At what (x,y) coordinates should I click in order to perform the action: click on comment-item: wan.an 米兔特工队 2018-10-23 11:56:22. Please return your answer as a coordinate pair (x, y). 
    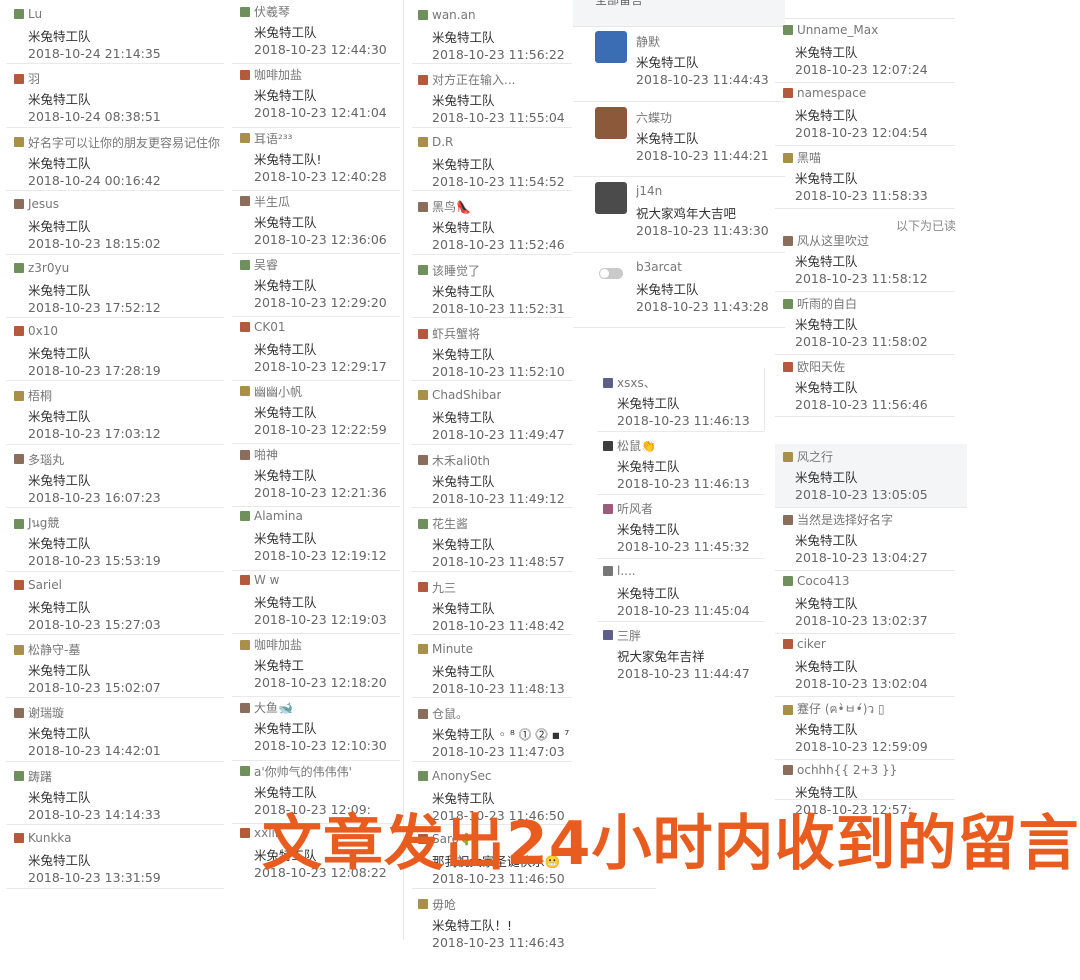
    Looking at the image, I should click on (492, 32).